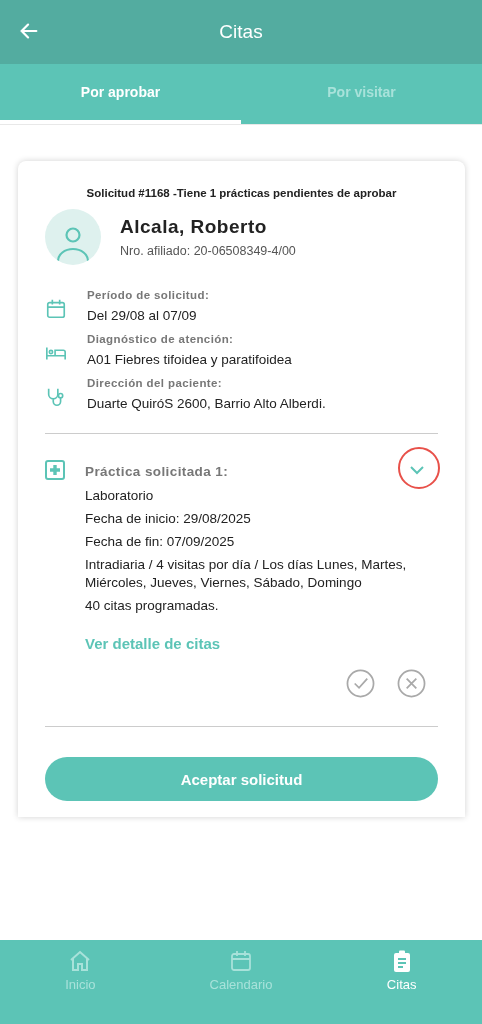 The image size is (482, 1024). Describe the element at coordinates (148, 295) in the screenshot. I see `detail-label: Período de solicitud:` at that location.